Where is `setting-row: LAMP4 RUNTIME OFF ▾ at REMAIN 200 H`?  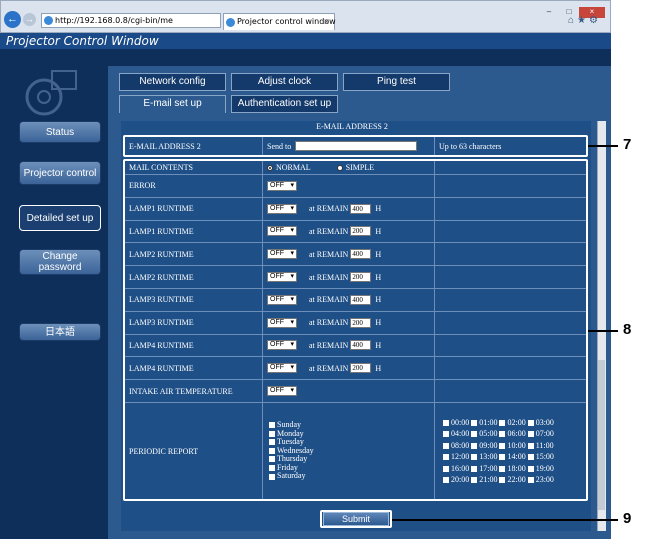 setting-row: LAMP4 RUNTIME OFF ▾ at REMAIN 200 H is located at coordinates (355, 369).